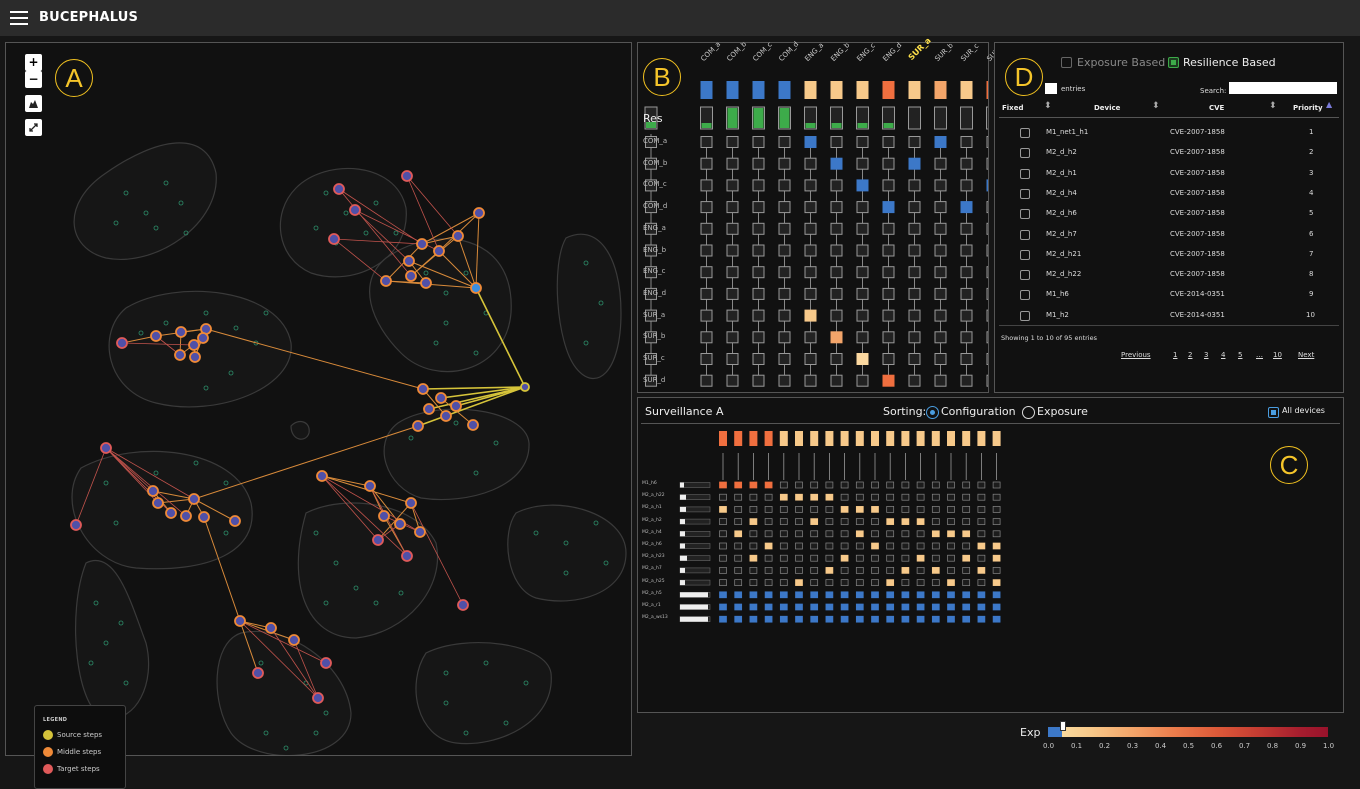 The width and height of the screenshot is (1360, 789). Describe the element at coordinates (1169, 255) in the screenshot. I see `table-row: M2_d_h21 CVE-2007-1858 7` at that location.